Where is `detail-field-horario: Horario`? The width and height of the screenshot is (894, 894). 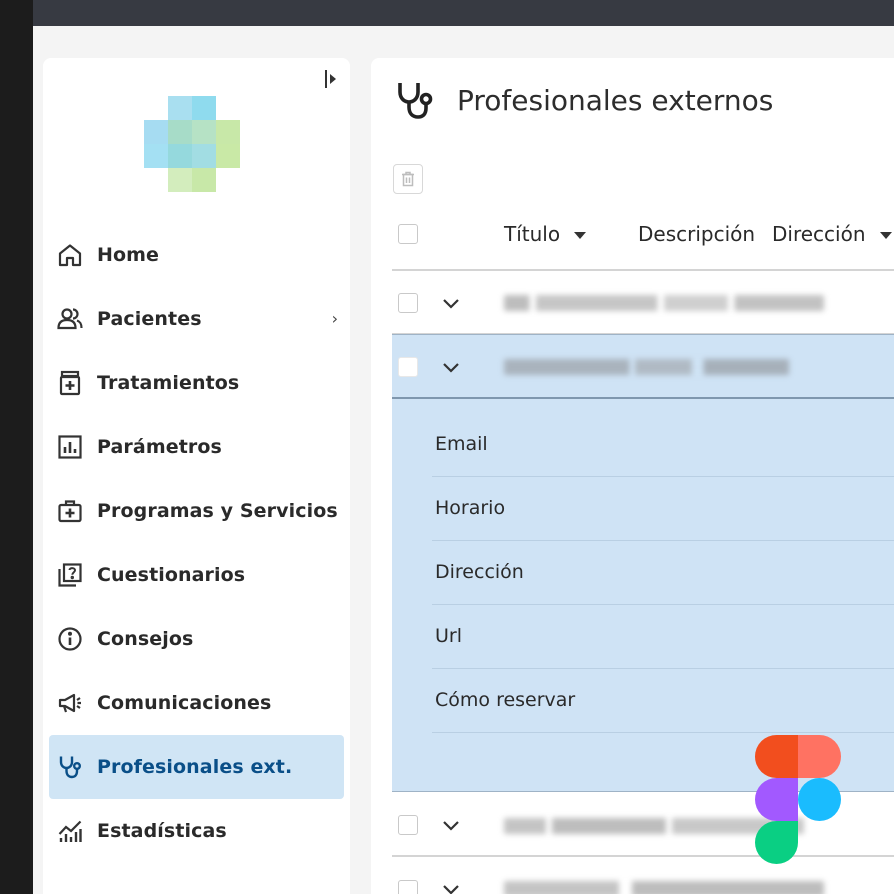
detail-field-horario: Horario is located at coordinates (470, 508).